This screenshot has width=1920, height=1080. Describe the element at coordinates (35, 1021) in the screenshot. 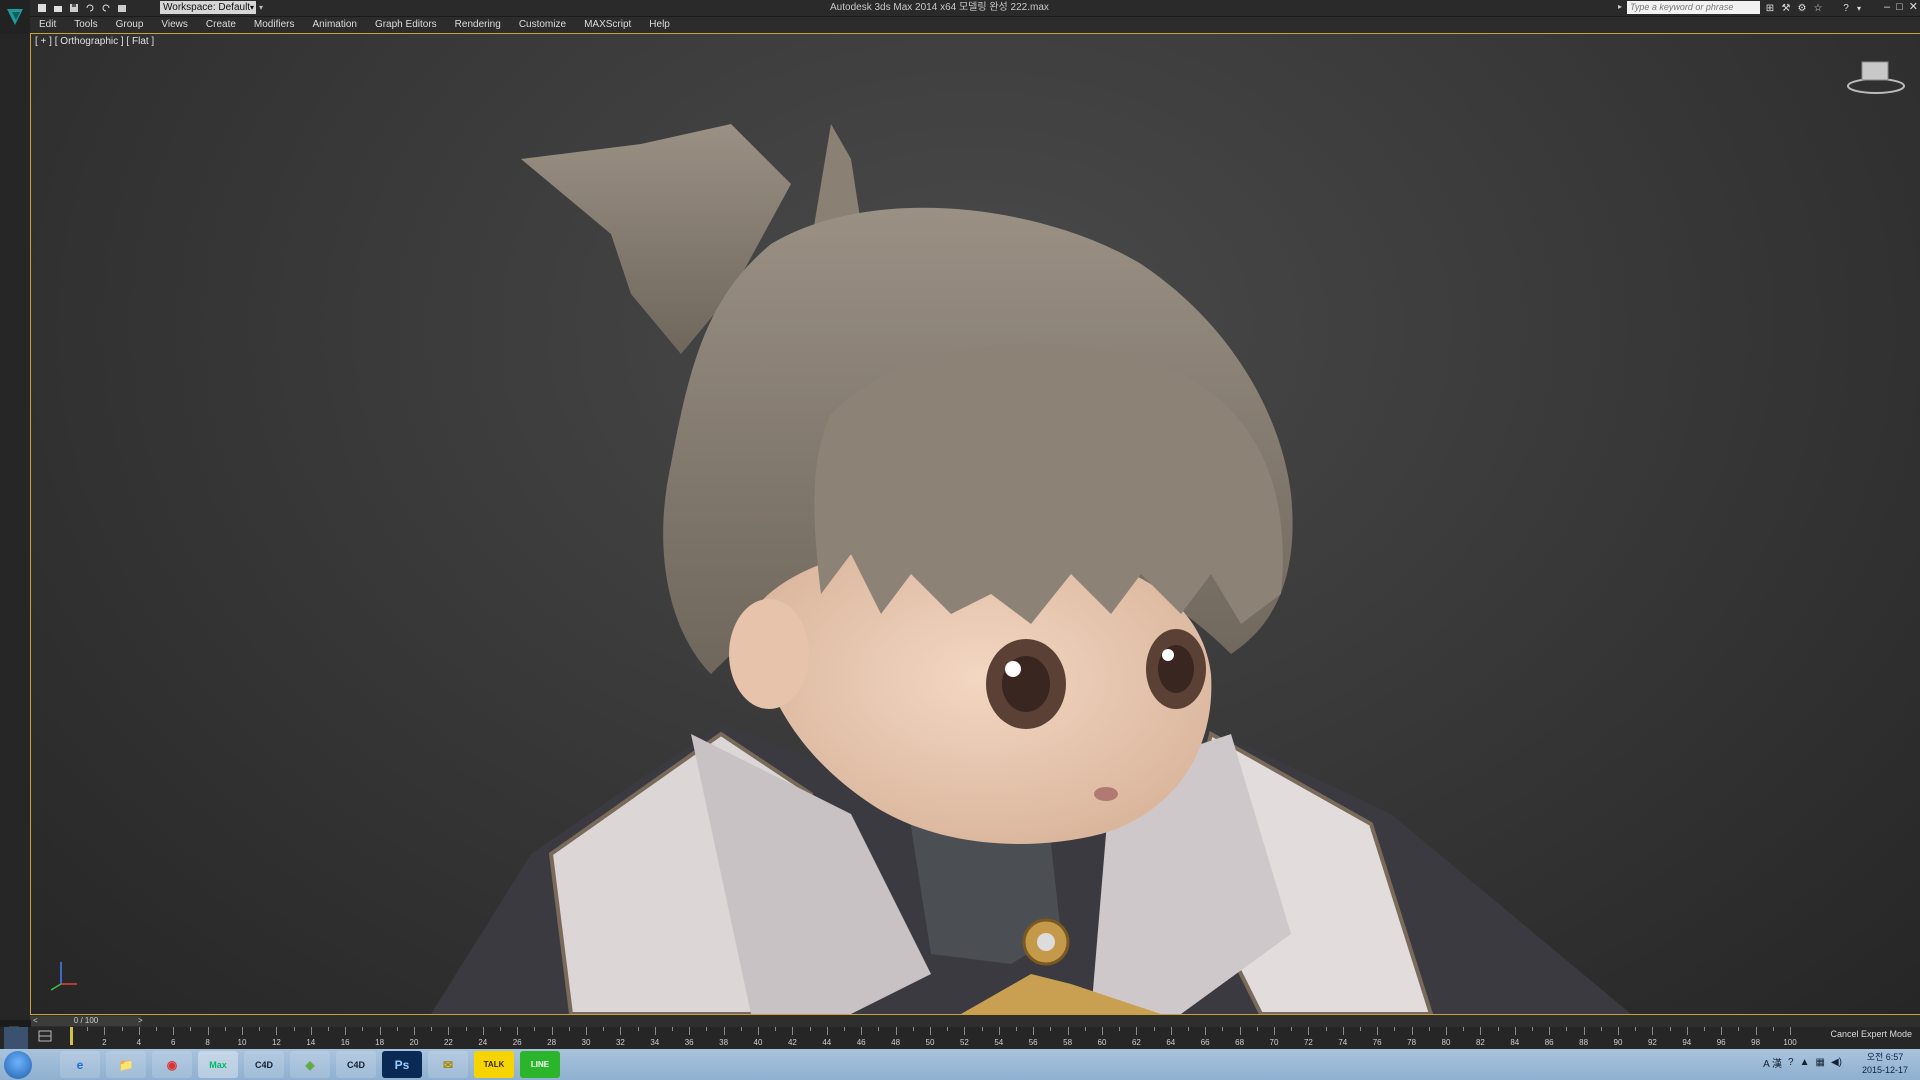

I see `prev-frame-button: <` at that location.